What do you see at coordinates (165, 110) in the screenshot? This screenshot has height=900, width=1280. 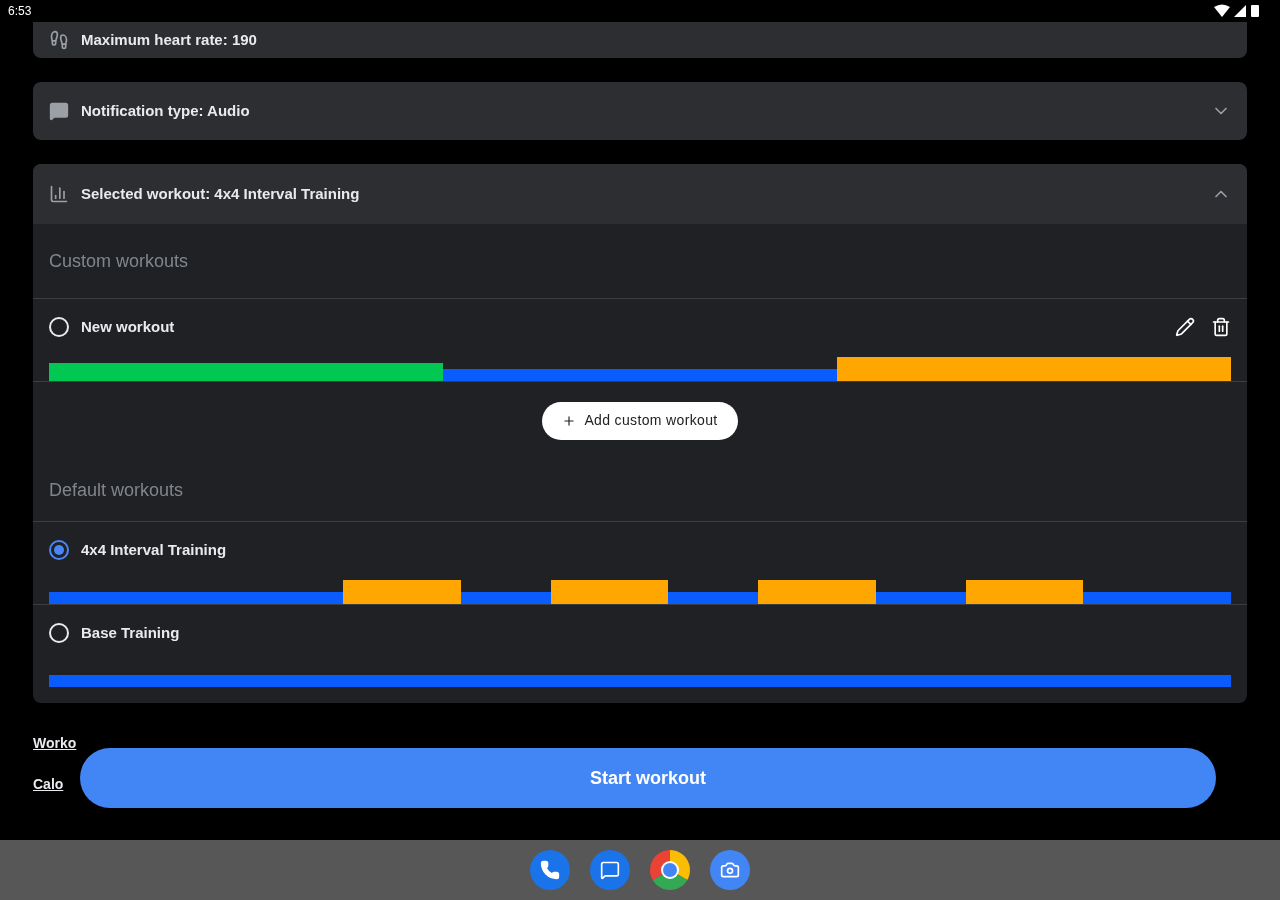 I see `setting-label: Notification type: Audio` at bounding box center [165, 110].